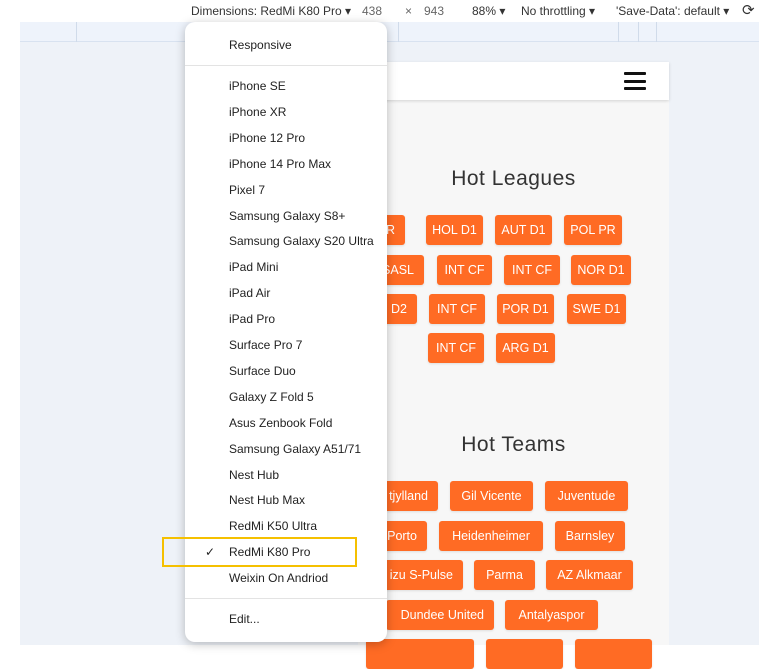  Describe the element at coordinates (491, 536) in the screenshot. I see `team-button: Heidenheimer` at that location.